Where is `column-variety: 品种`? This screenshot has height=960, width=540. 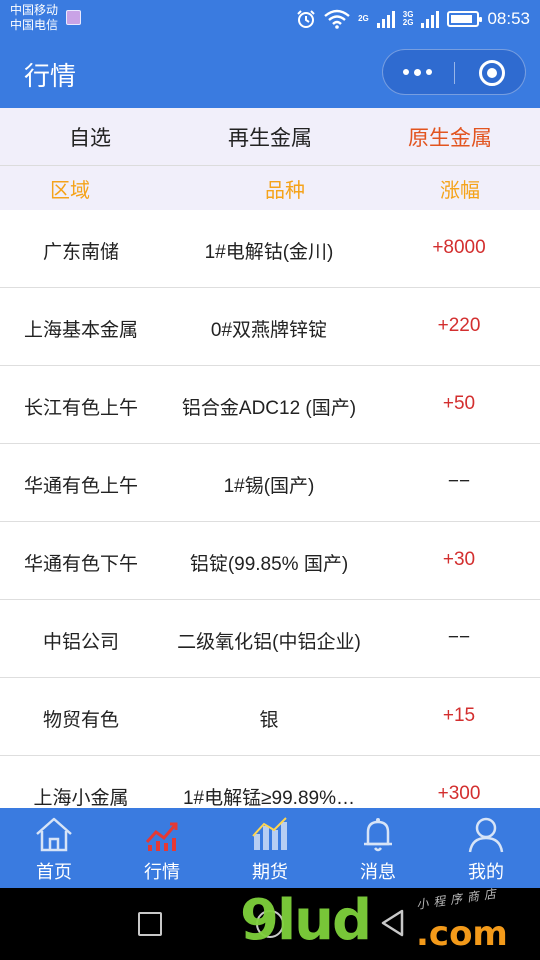 column-variety: 品种 is located at coordinates (285, 191).